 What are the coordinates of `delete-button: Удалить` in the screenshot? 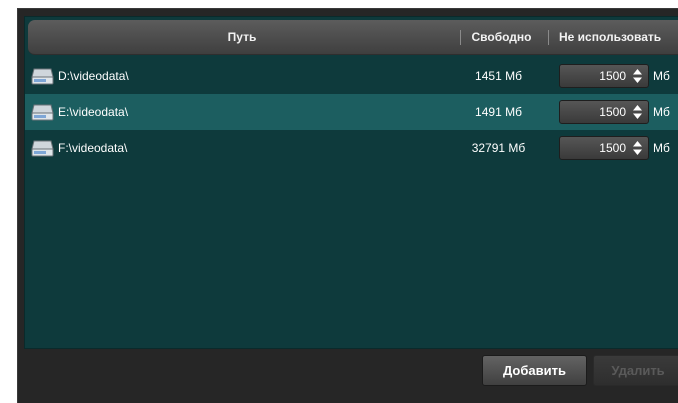 It's located at (635, 370).